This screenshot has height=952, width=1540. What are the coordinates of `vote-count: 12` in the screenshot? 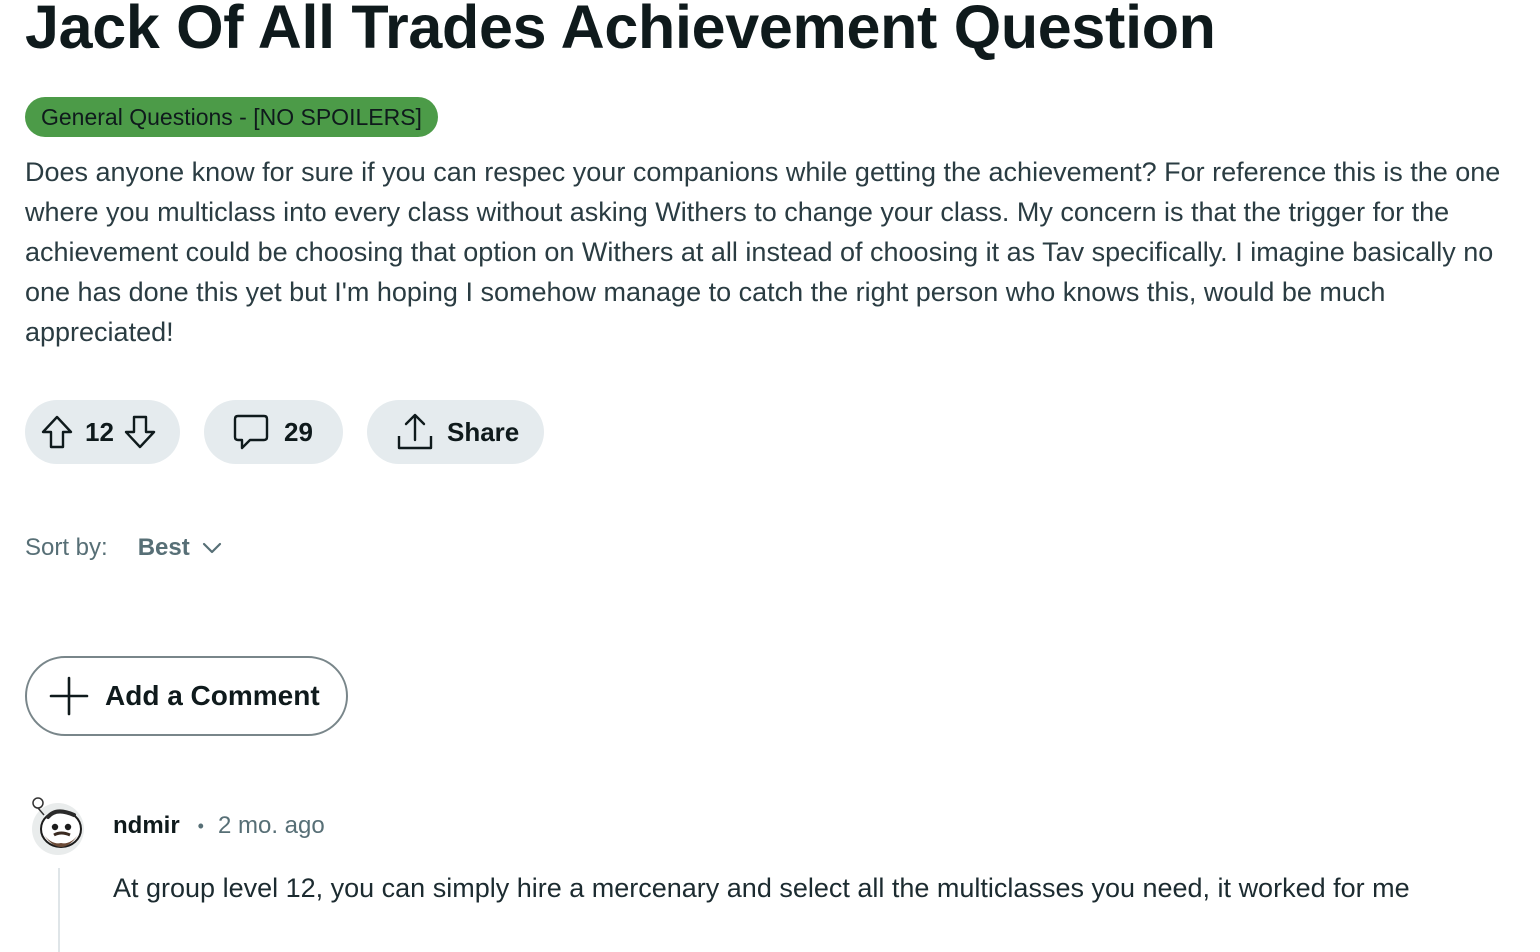 It's located at (99, 431).